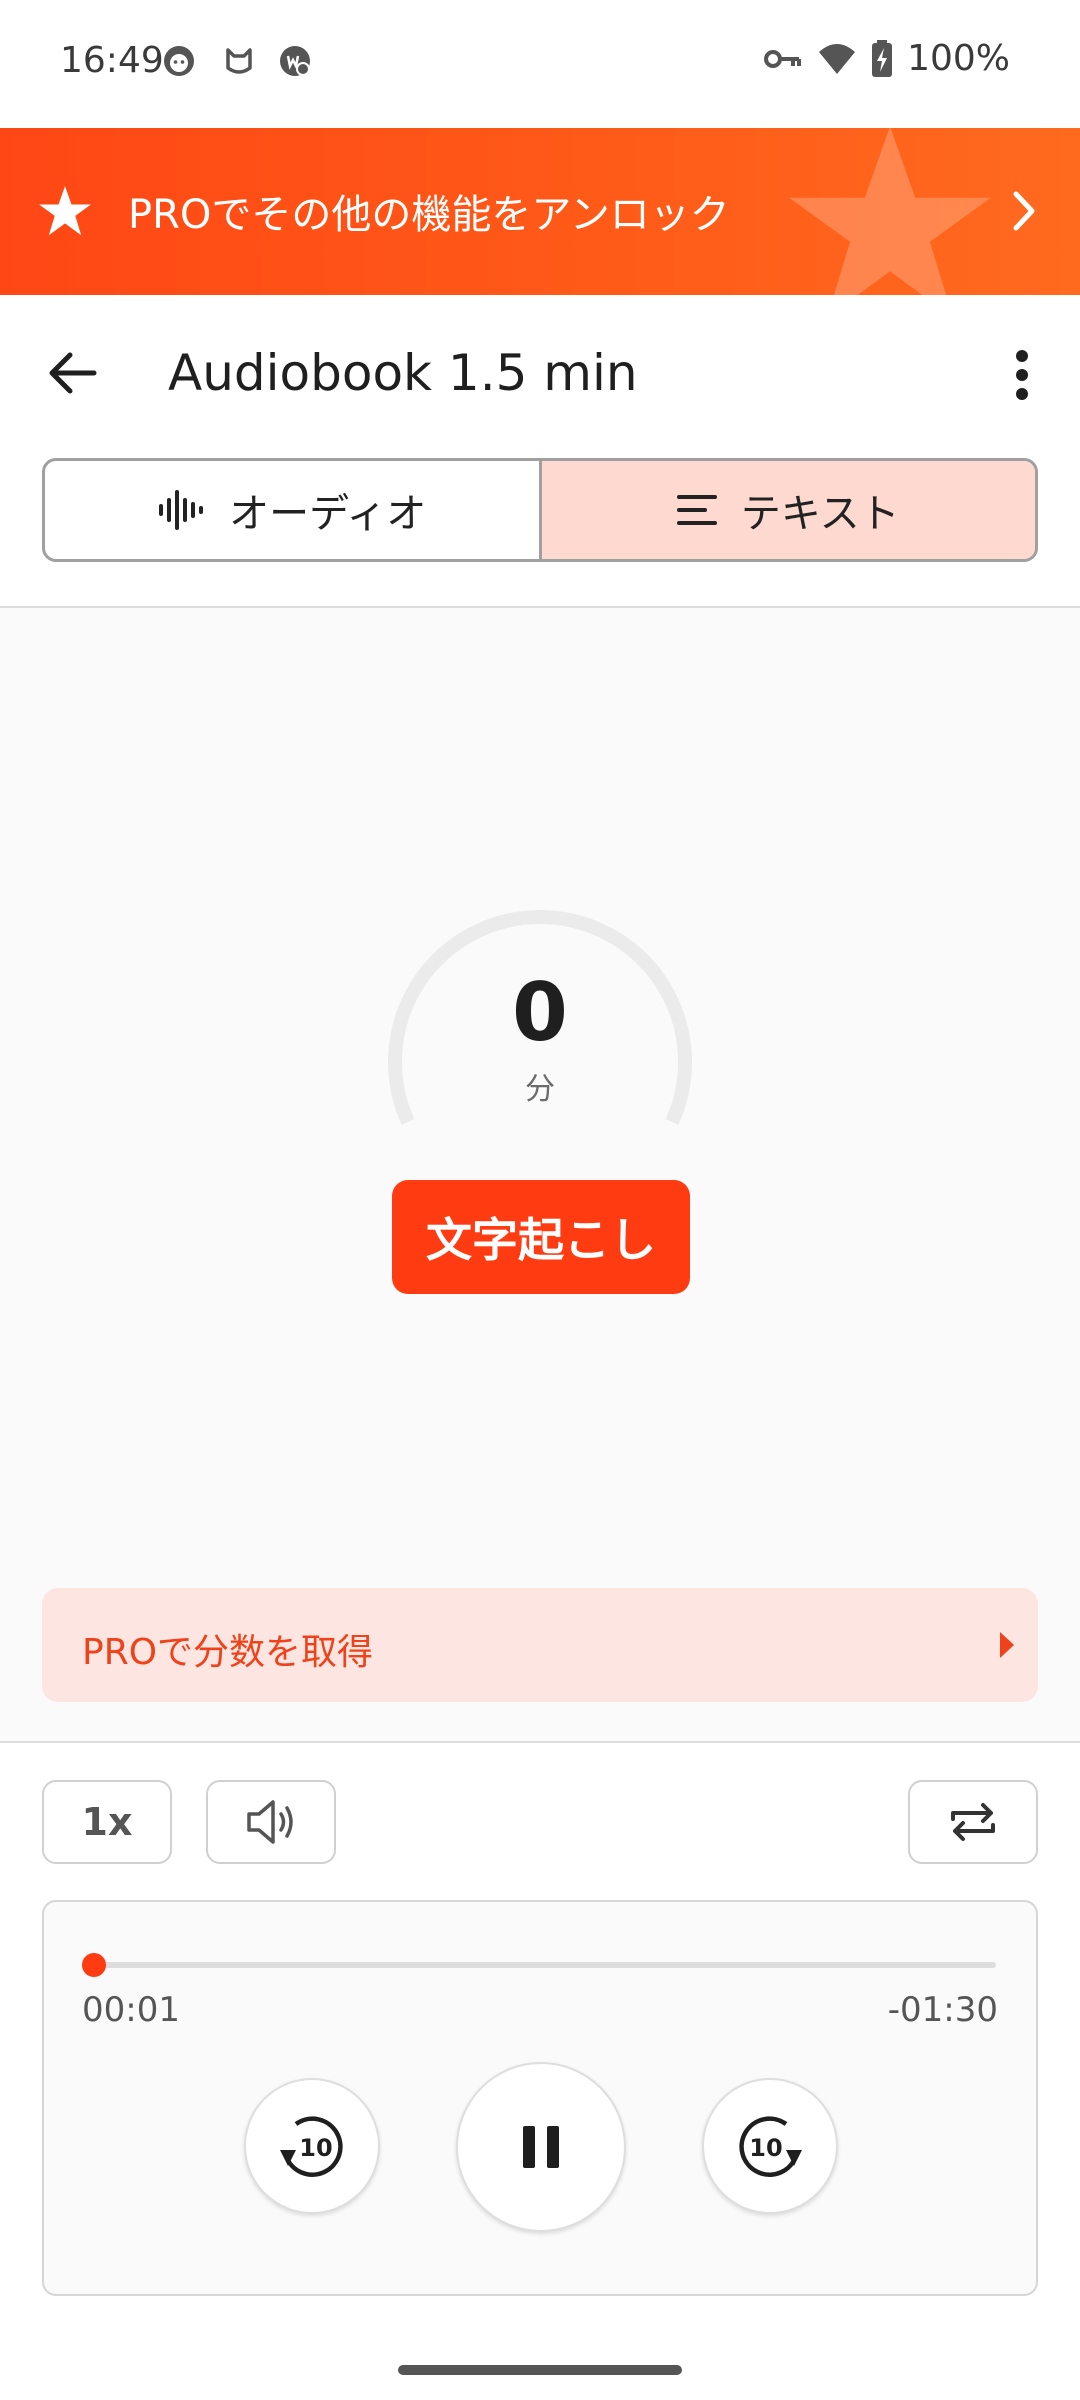 This screenshot has height=2400, width=1080. I want to click on pro-bar-text: PROで分数を取得, so click(228, 1652).